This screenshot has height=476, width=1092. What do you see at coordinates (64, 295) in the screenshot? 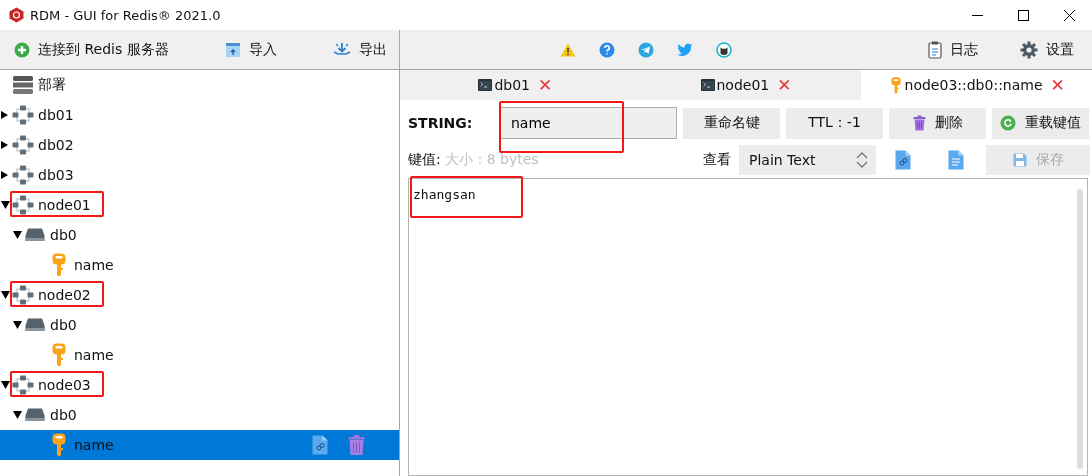
I see `item-label: node02` at bounding box center [64, 295].